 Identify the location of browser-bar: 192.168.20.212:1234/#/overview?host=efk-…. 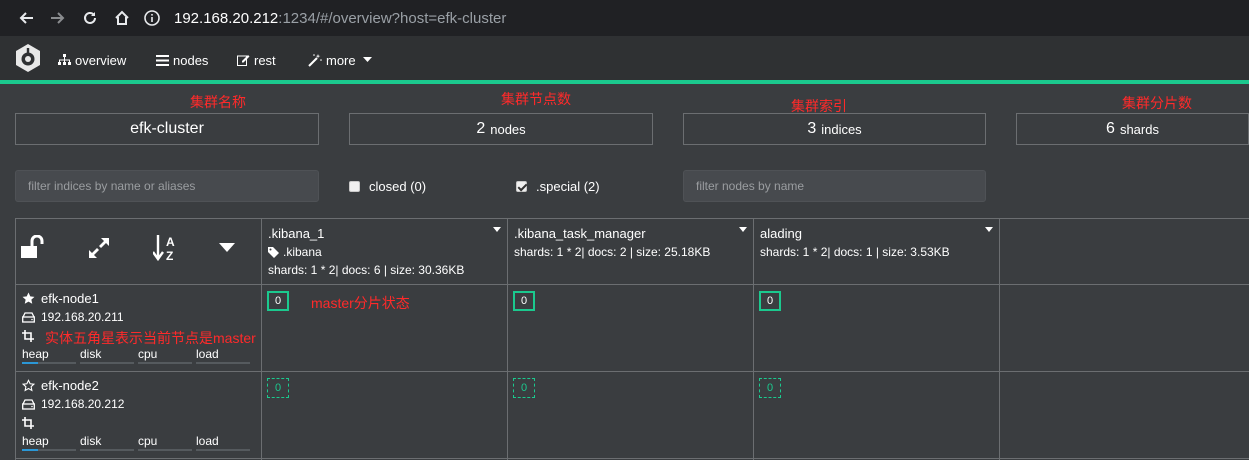
(624, 18).